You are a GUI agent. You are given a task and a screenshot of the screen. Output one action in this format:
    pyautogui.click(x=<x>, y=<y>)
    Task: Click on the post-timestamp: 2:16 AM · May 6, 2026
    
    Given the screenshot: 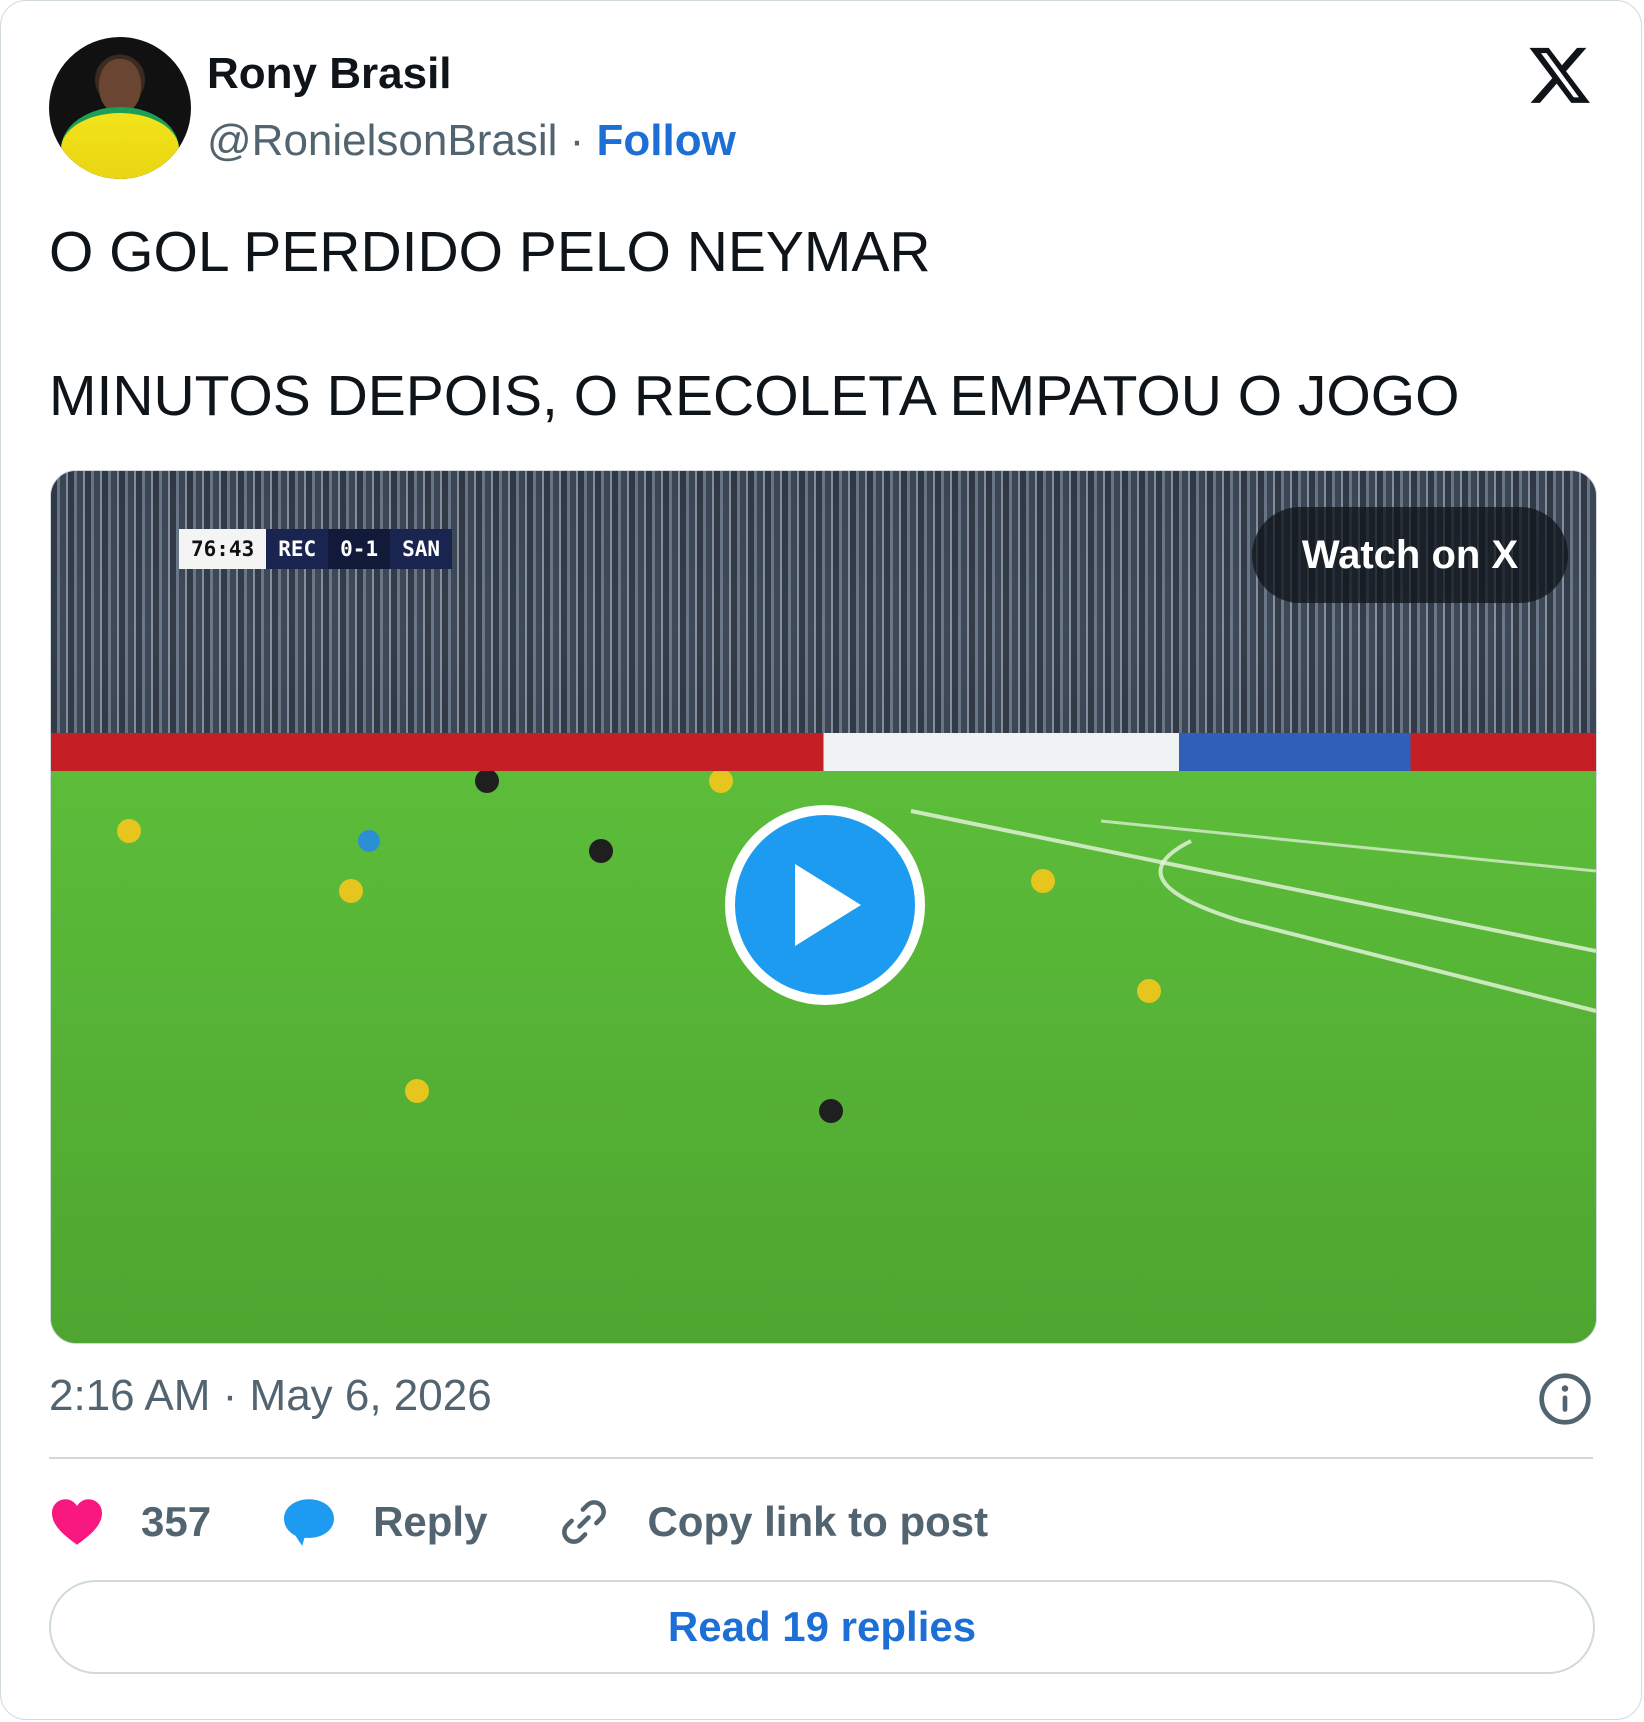 What is the action you would take?
    pyautogui.click(x=270, y=1396)
    